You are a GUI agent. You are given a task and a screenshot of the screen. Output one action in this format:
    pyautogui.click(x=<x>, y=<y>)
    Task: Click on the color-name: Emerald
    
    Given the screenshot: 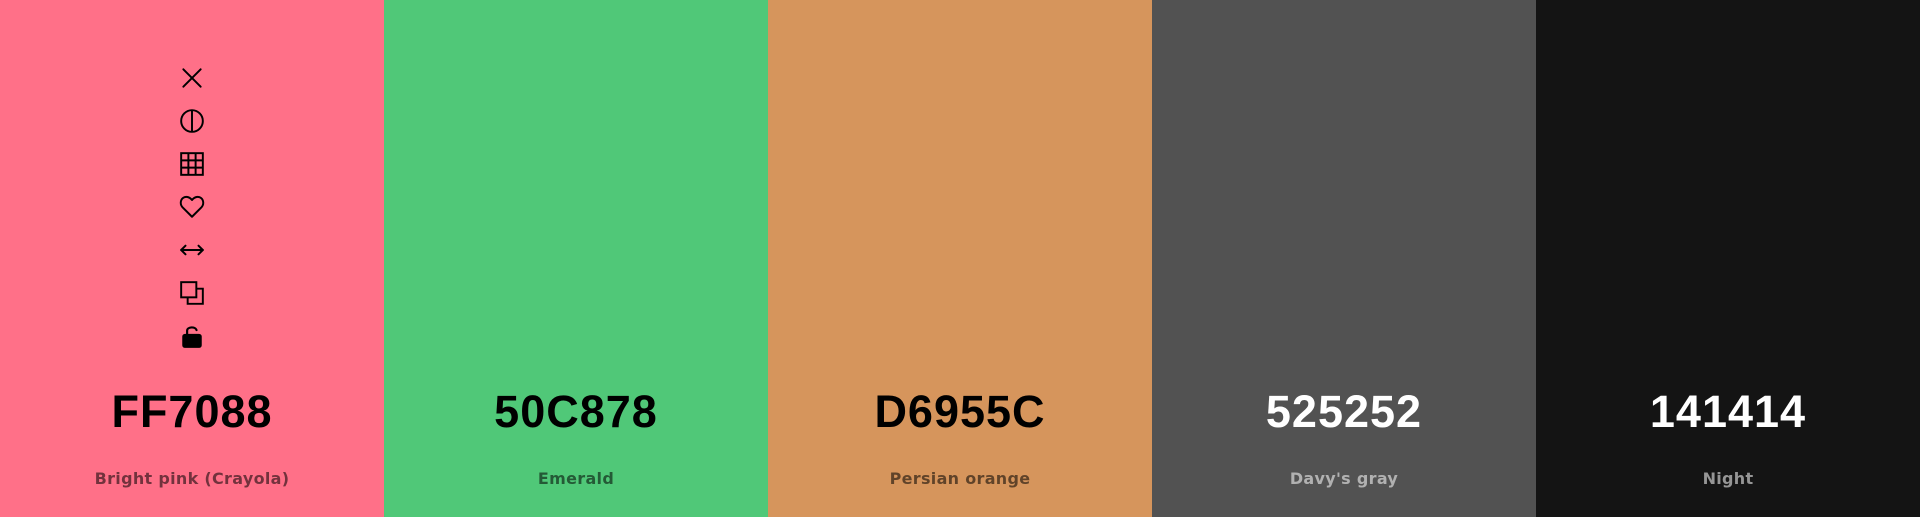 What is the action you would take?
    pyautogui.click(x=576, y=479)
    